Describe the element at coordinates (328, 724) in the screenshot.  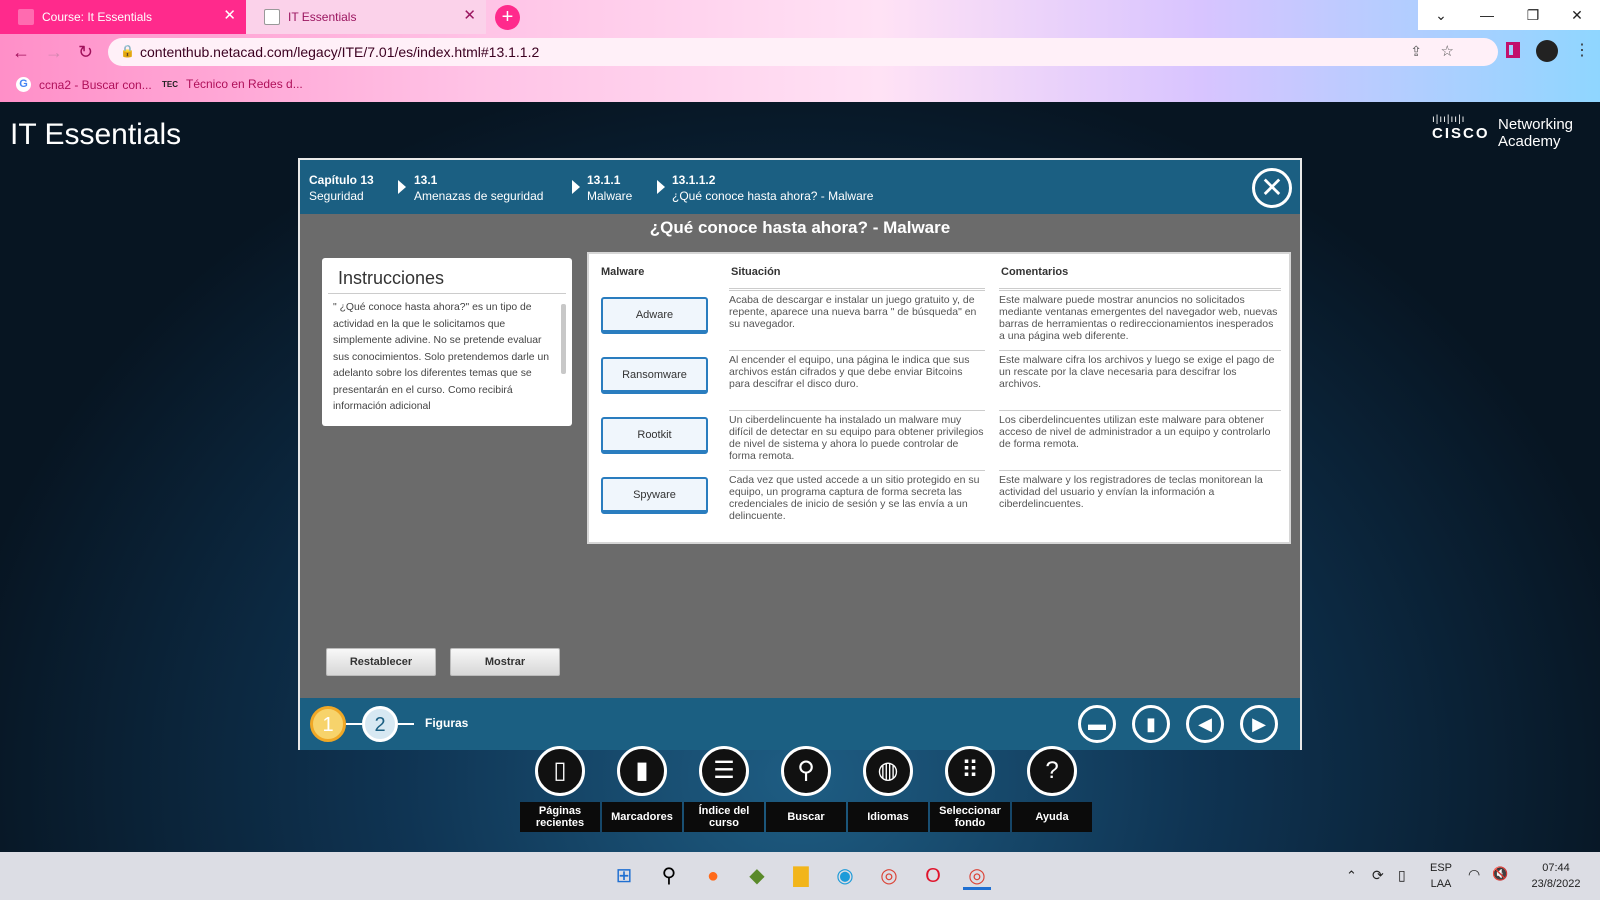
I see `page-1-button: 1` at that location.